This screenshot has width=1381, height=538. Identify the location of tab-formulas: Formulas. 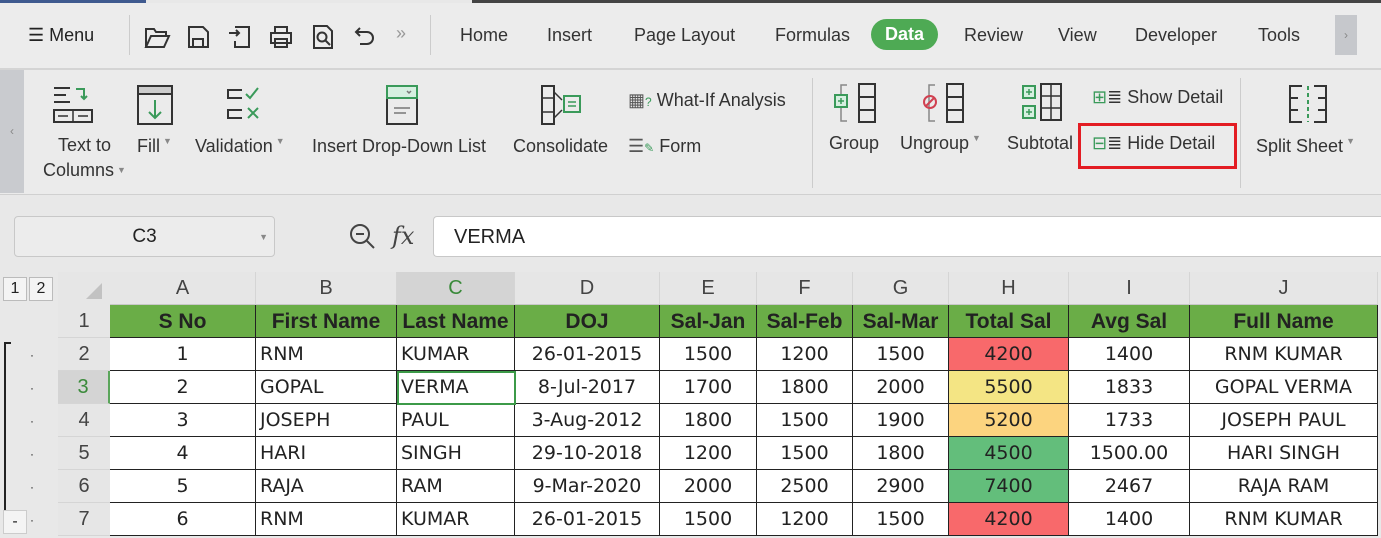
(812, 35).